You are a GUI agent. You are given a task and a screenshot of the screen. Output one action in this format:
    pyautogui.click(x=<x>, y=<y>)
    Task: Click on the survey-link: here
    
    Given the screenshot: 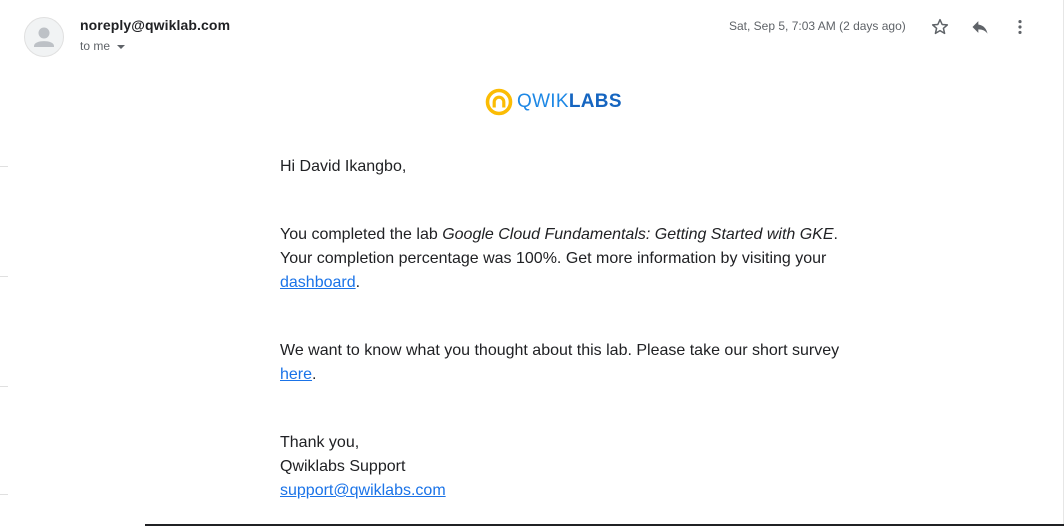 What is the action you would take?
    pyautogui.click(x=296, y=374)
    